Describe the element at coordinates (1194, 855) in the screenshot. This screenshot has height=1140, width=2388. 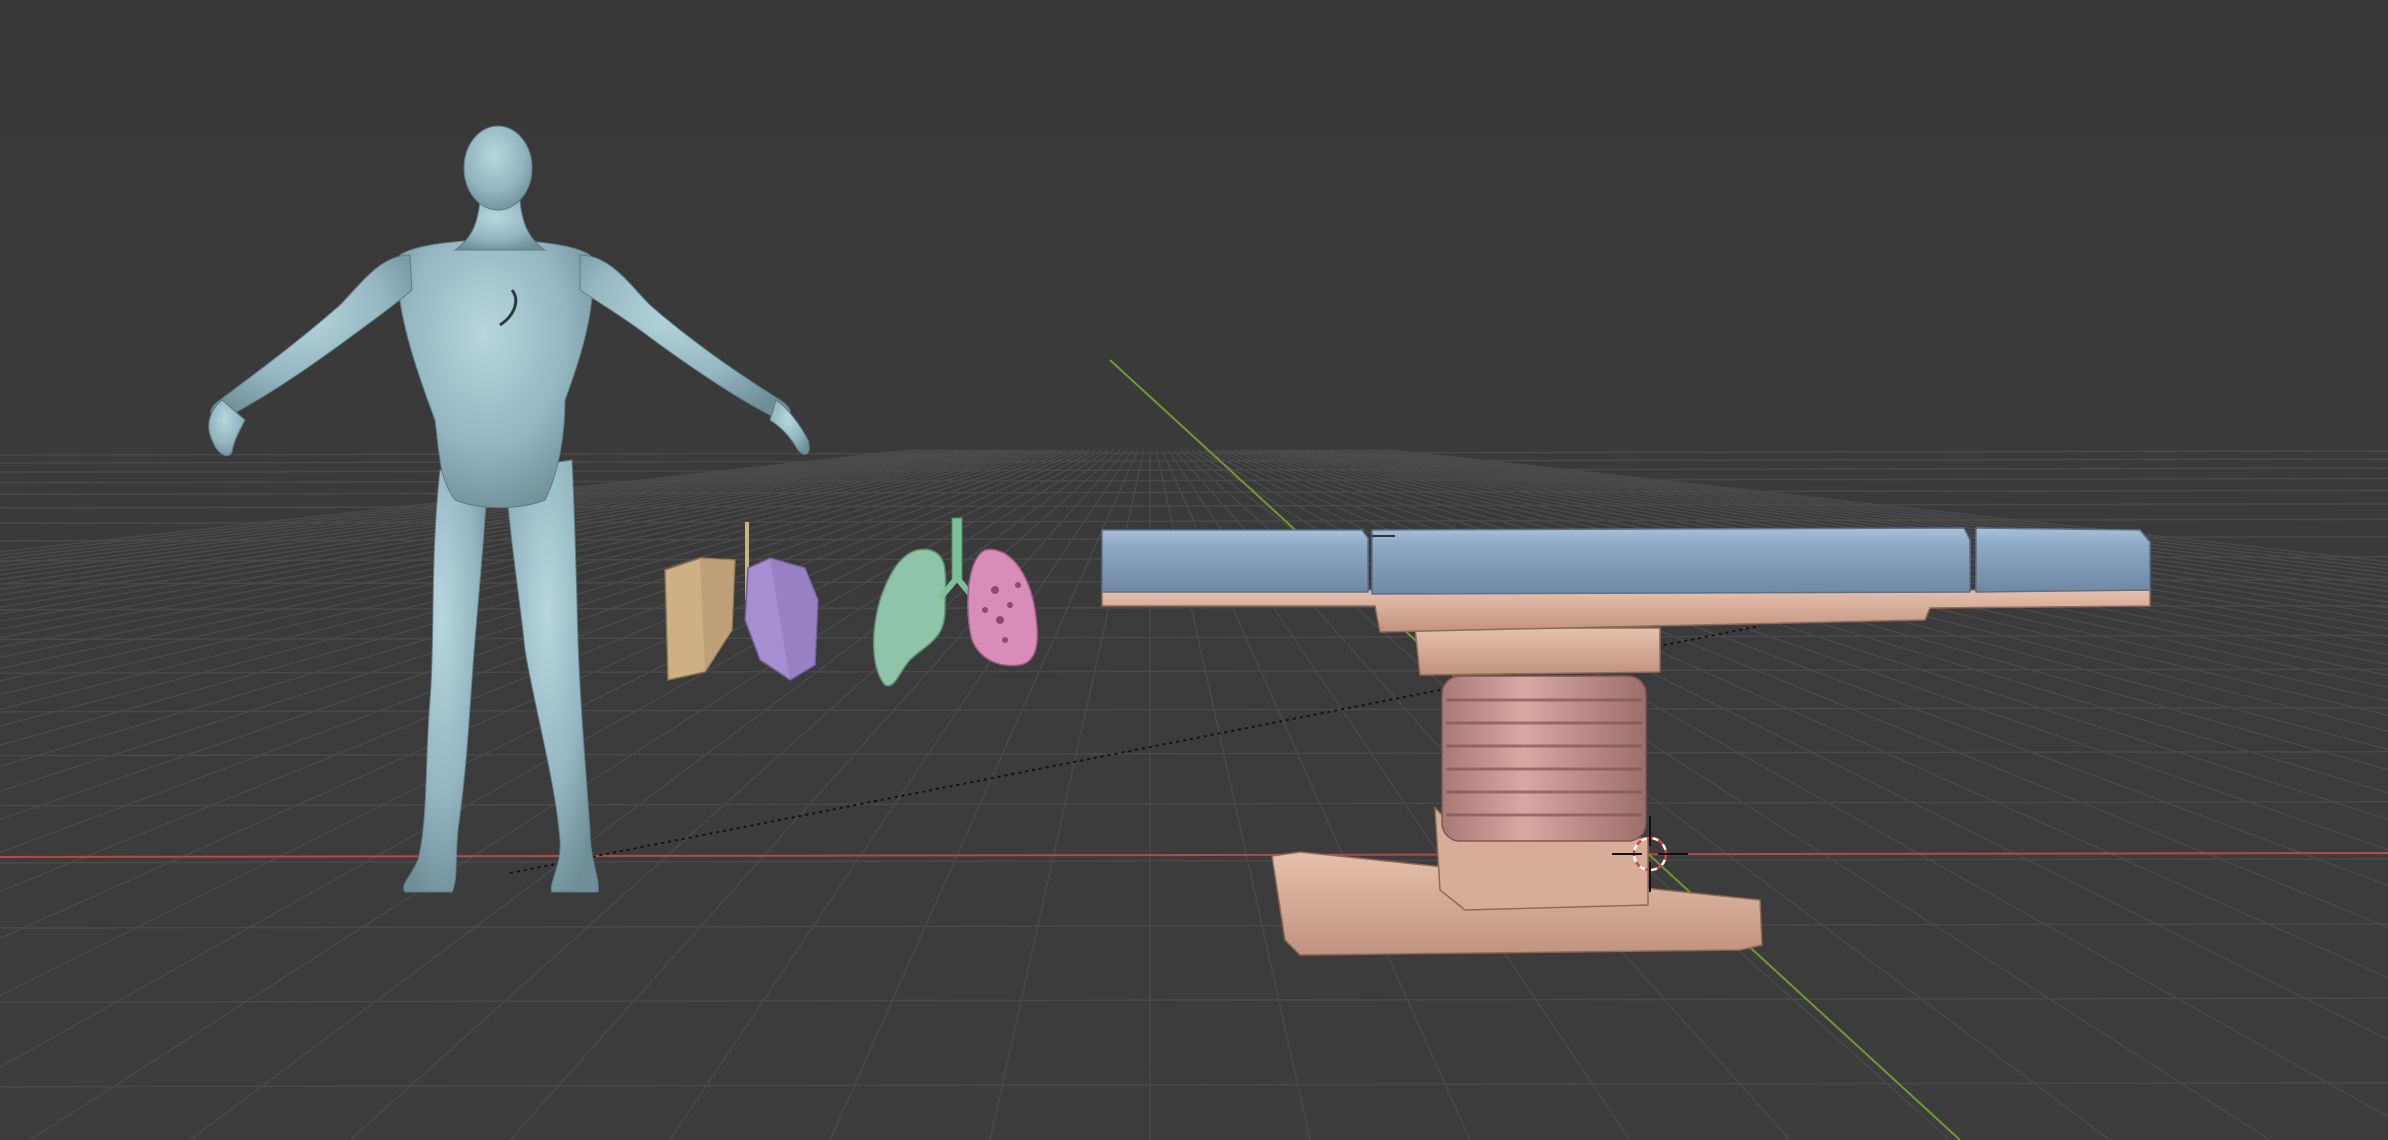
I see `x-axis-line` at that location.